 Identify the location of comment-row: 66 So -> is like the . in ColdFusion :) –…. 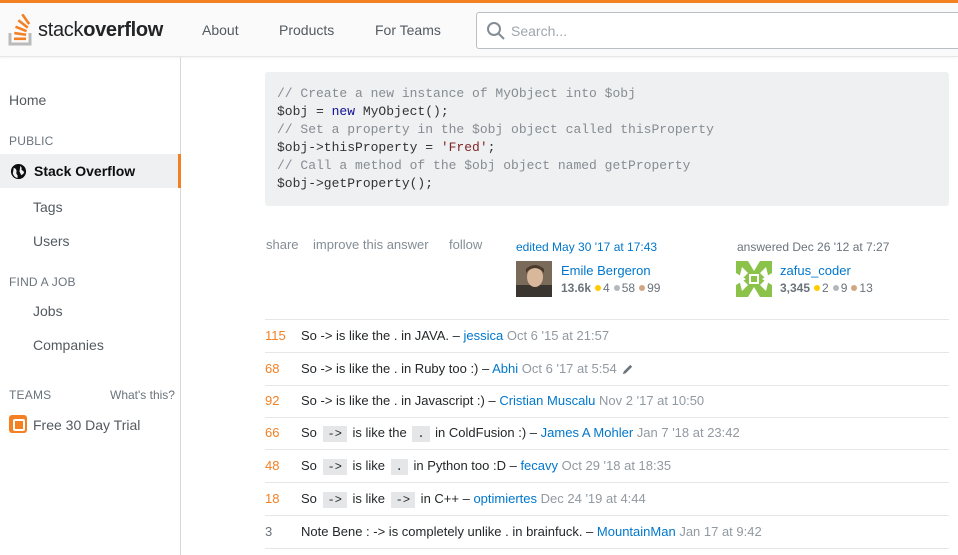
(607, 433).